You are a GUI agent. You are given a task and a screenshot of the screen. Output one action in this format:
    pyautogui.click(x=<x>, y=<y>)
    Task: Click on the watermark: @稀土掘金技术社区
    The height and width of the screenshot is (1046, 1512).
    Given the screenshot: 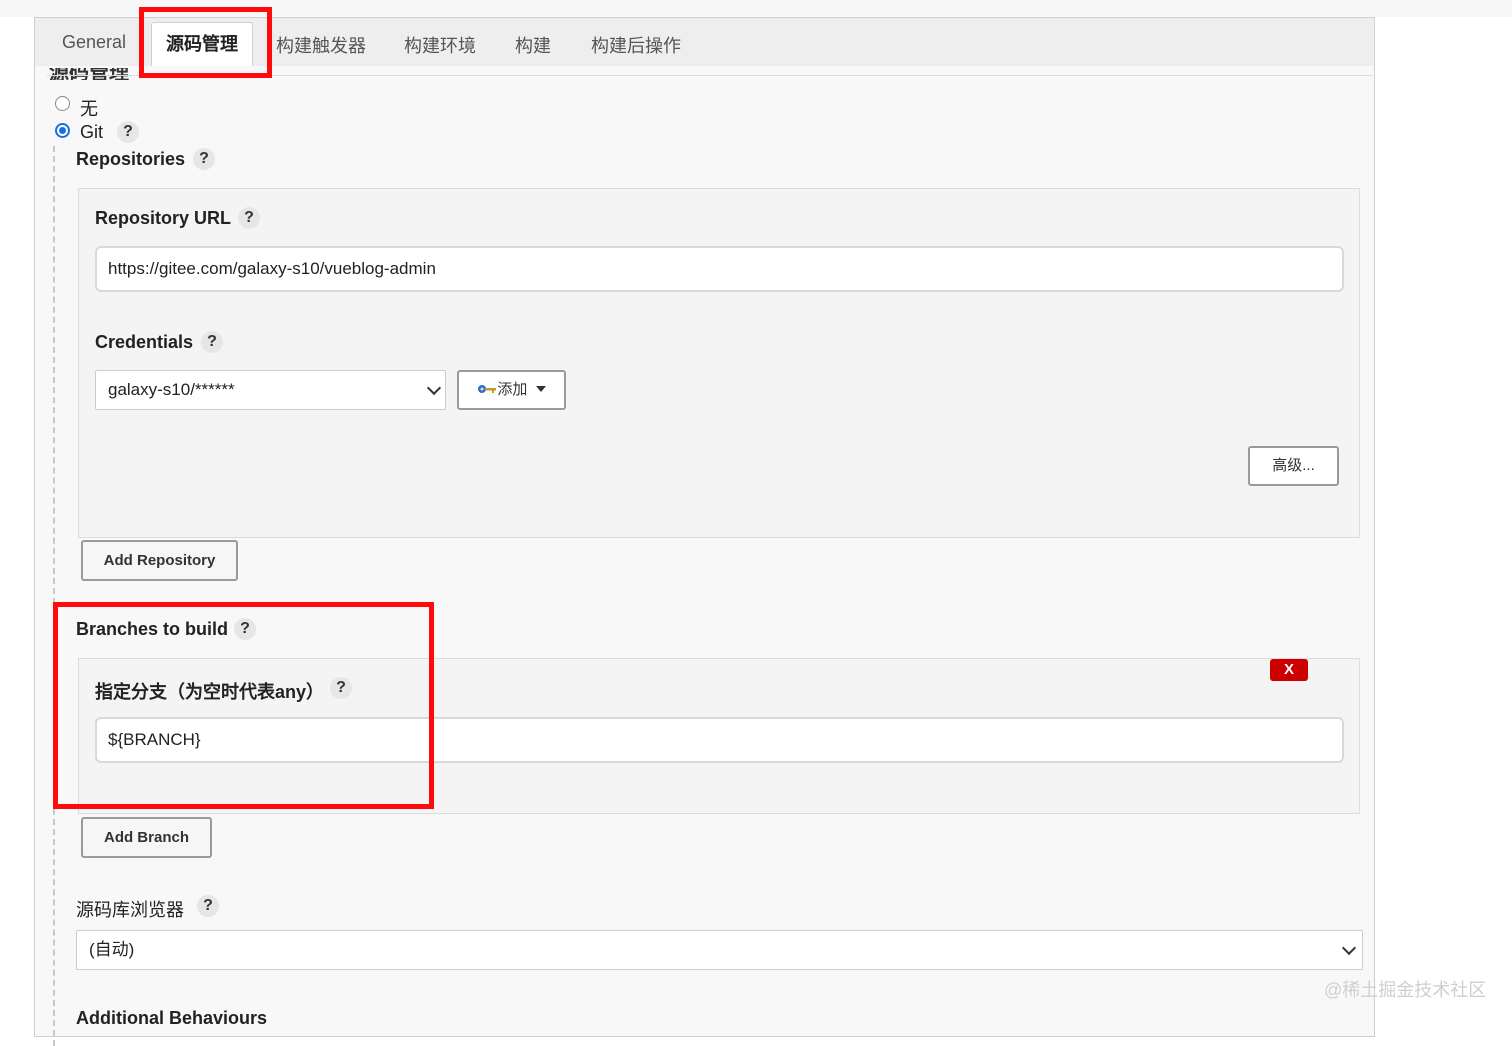 What is the action you would take?
    pyautogui.click(x=1405, y=990)
    